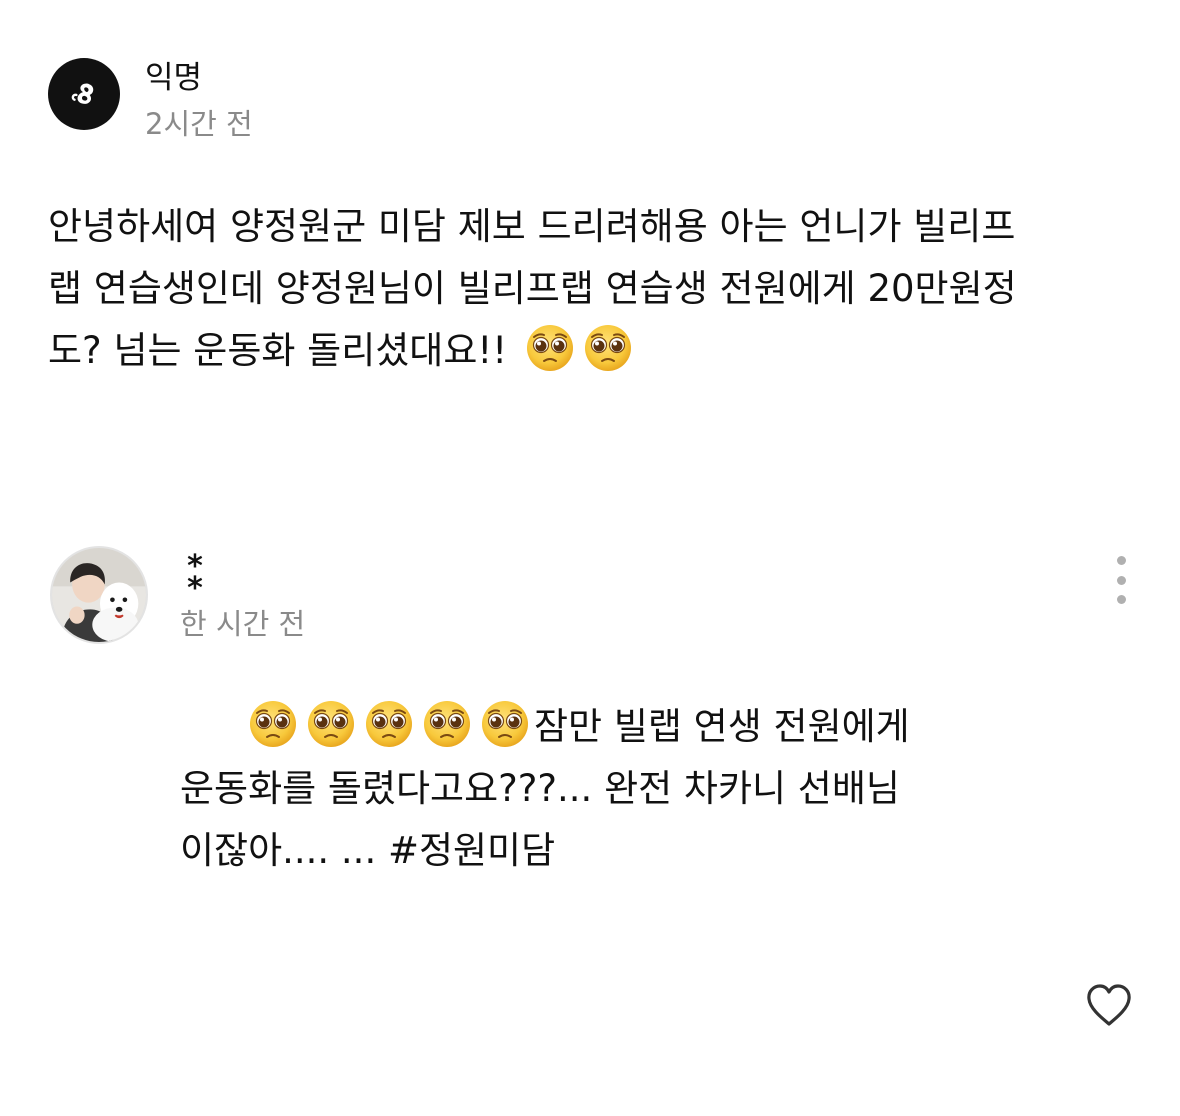 This screenshot has height=1116, width=1180. What do you see at coordinates (368, 850) in the screenshot?
I see `comment-body-line: 이잖아.... ... #정원미담` at bounding box center [368, 850].